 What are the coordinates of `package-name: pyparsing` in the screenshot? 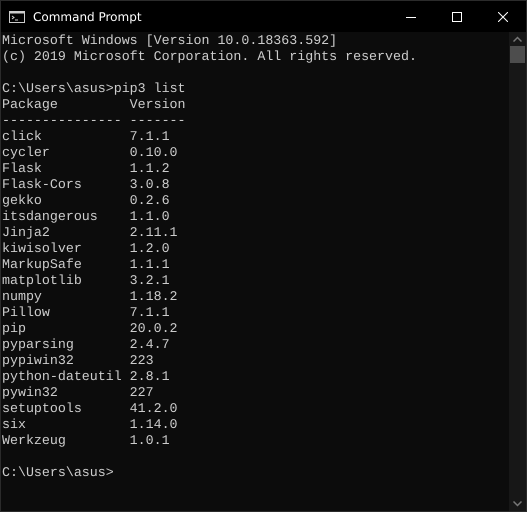 It's located at (38, 345).